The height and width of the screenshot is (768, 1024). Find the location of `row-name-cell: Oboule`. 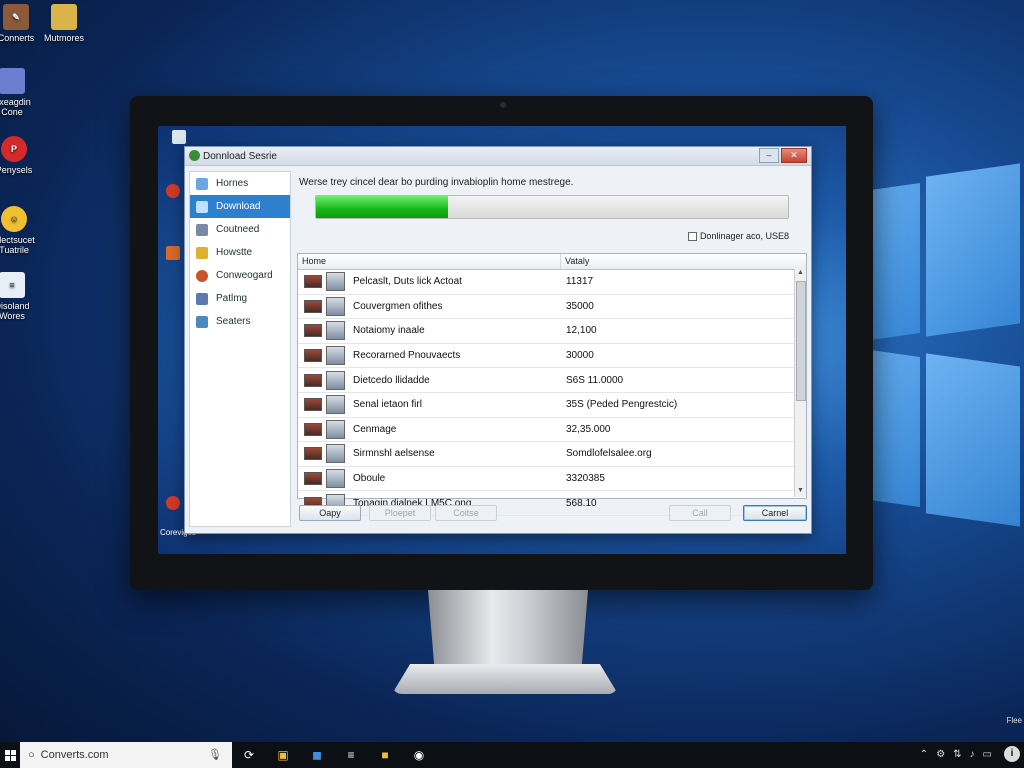

row-name-cell: Oboule is located at coordinates (429, 479).